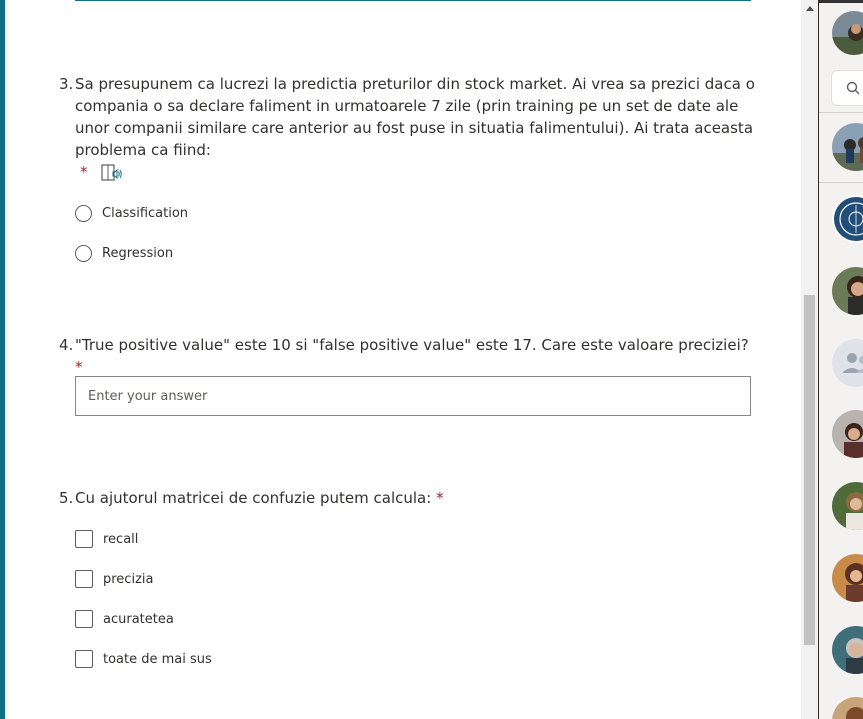  What do you see at coordinates (413, 0) in the screenshot?
I see `previous-answer-box` at bounding box center [413, 0].